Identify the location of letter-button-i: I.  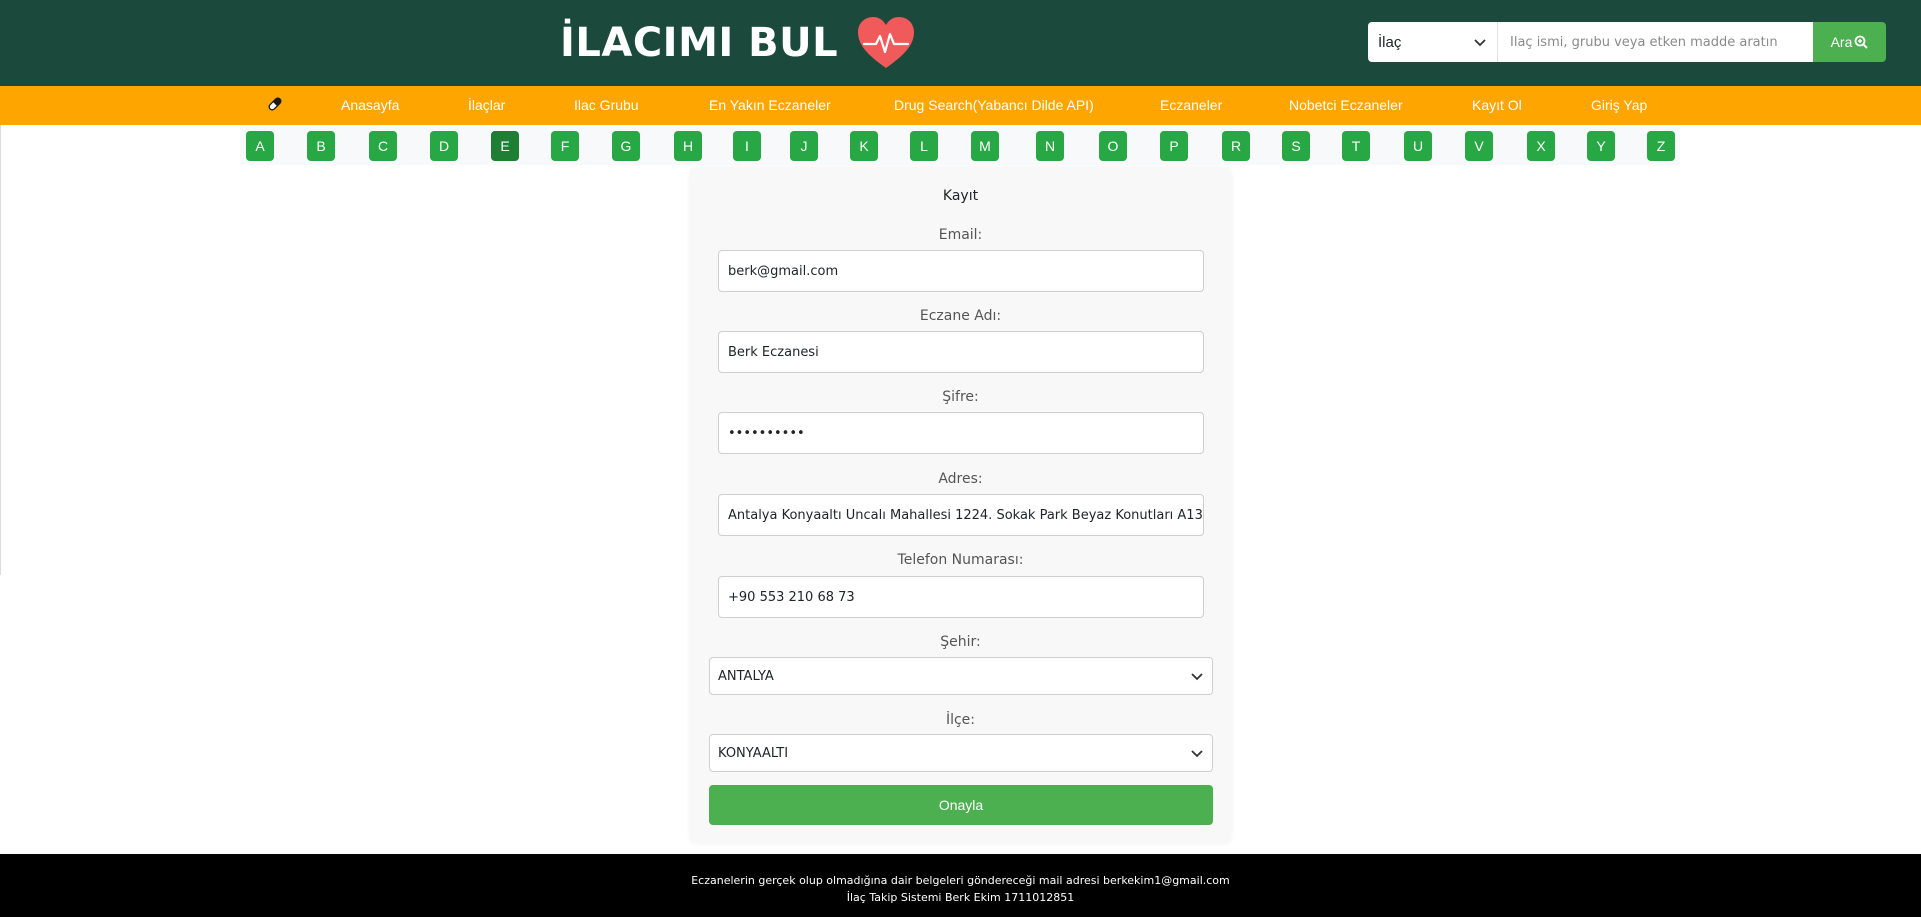
(747, 146).